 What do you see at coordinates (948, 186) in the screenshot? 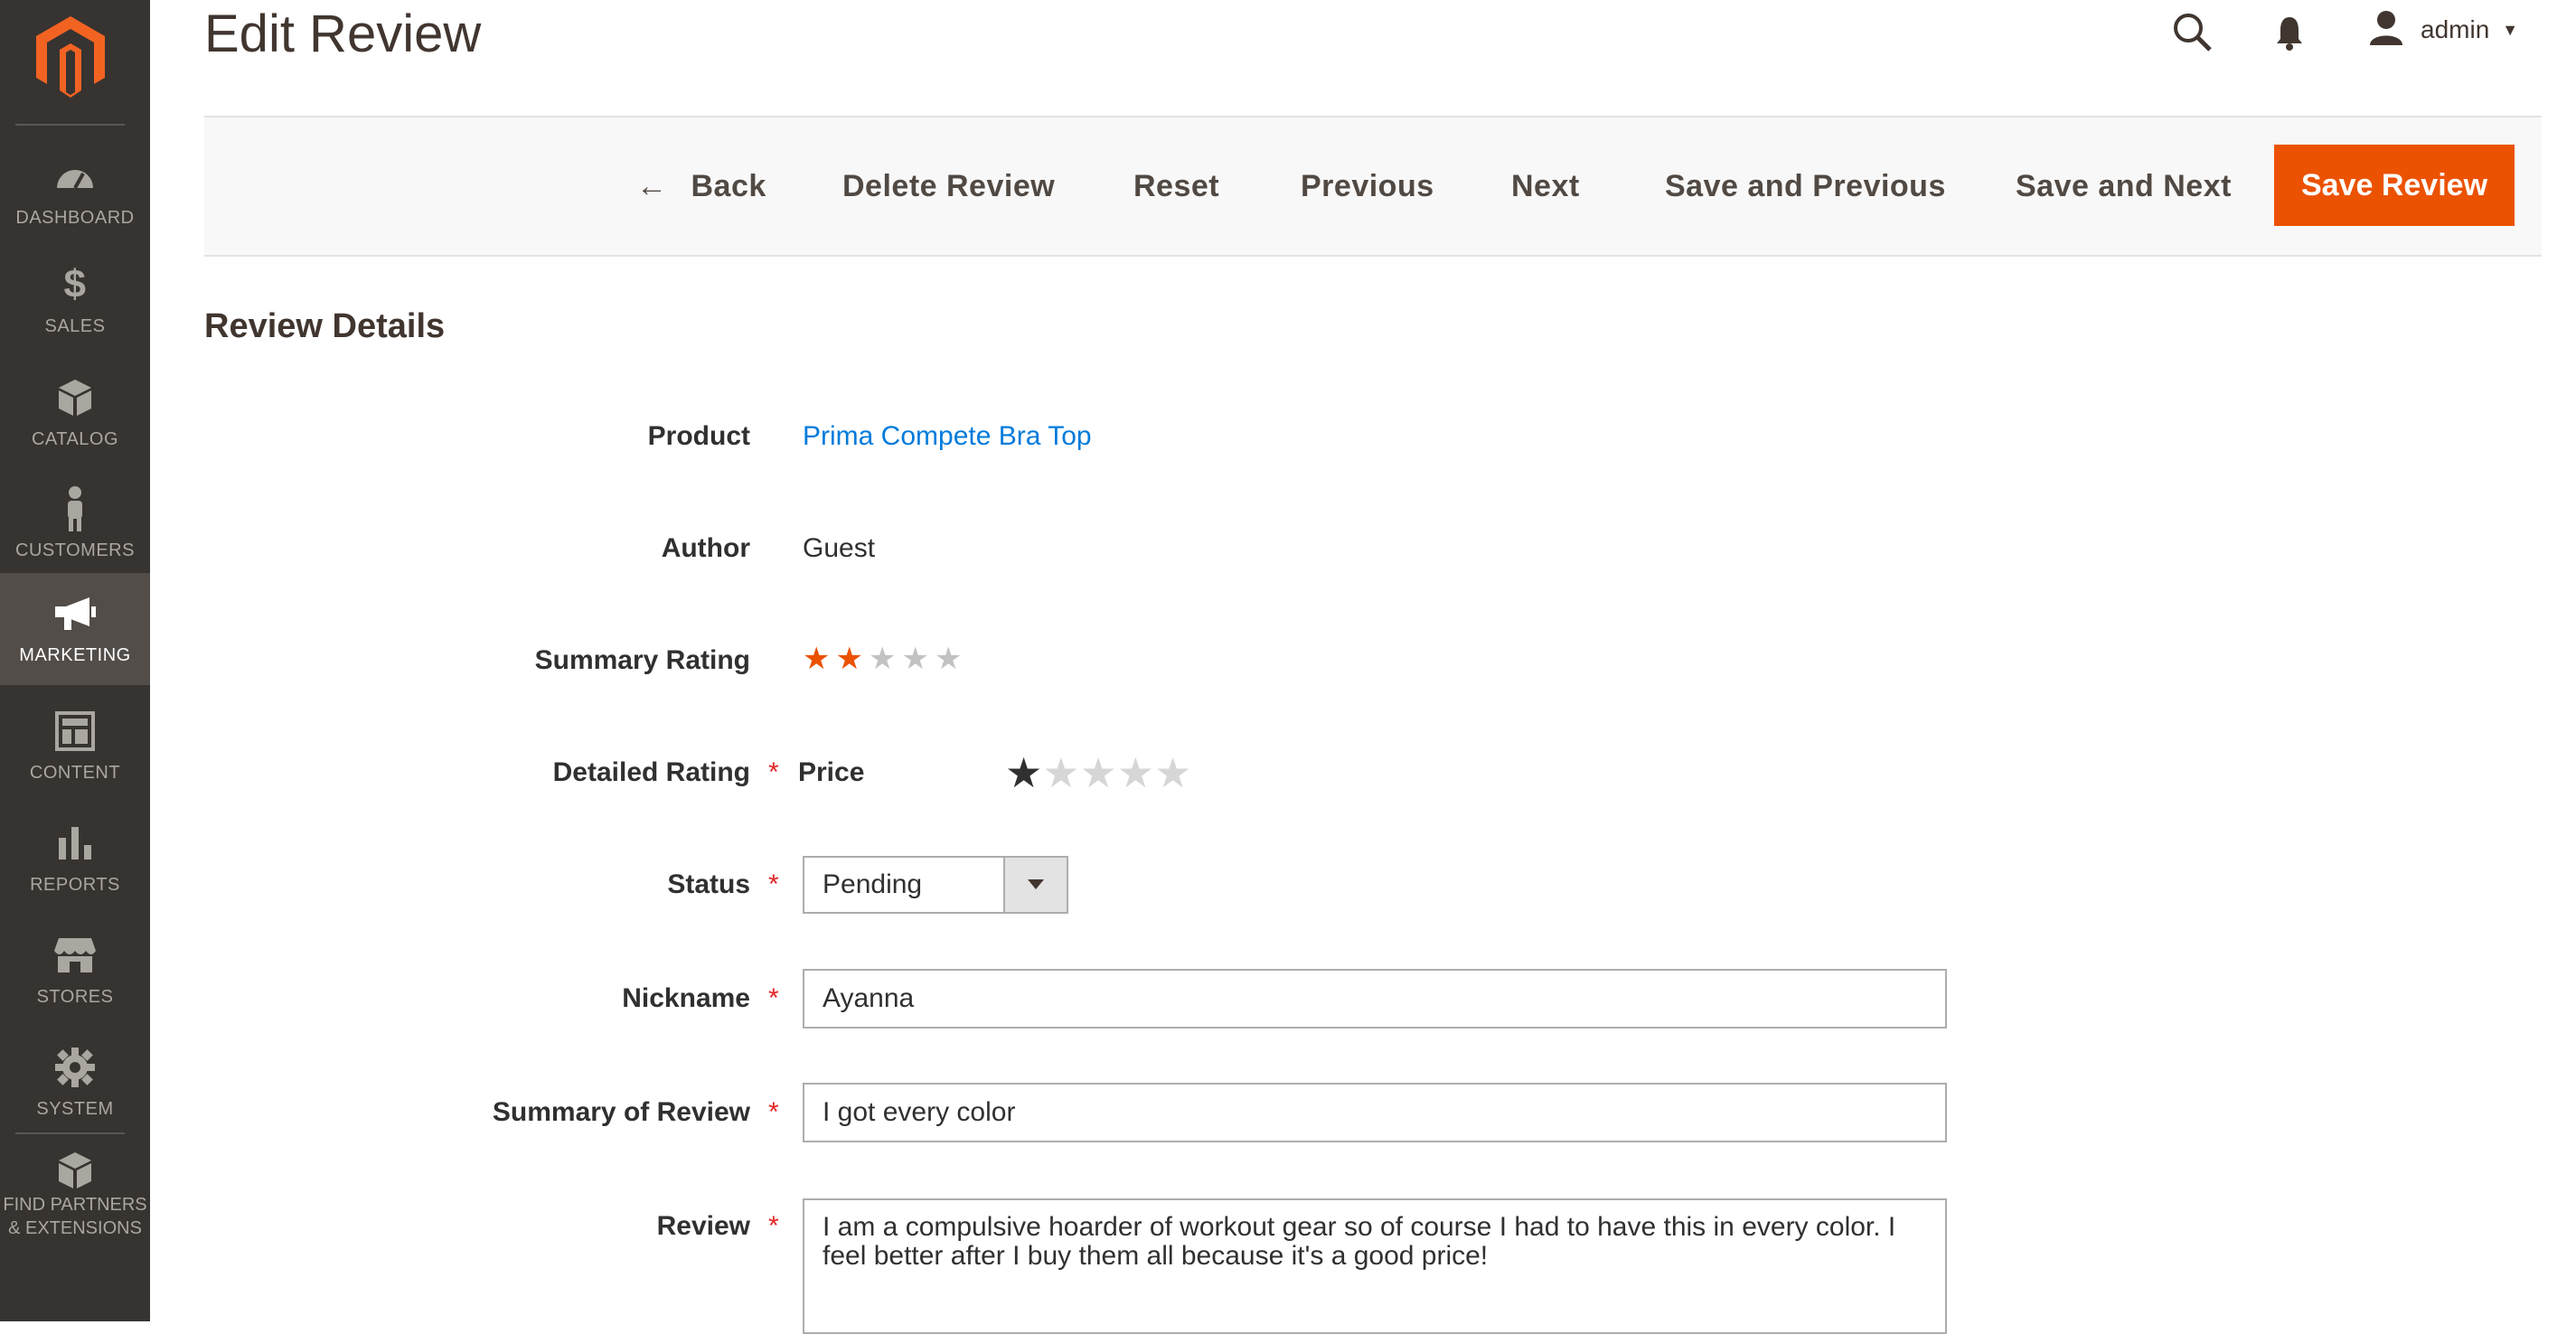
I see `delete-review-button: Delete Review` at bounding box center [948, 186].